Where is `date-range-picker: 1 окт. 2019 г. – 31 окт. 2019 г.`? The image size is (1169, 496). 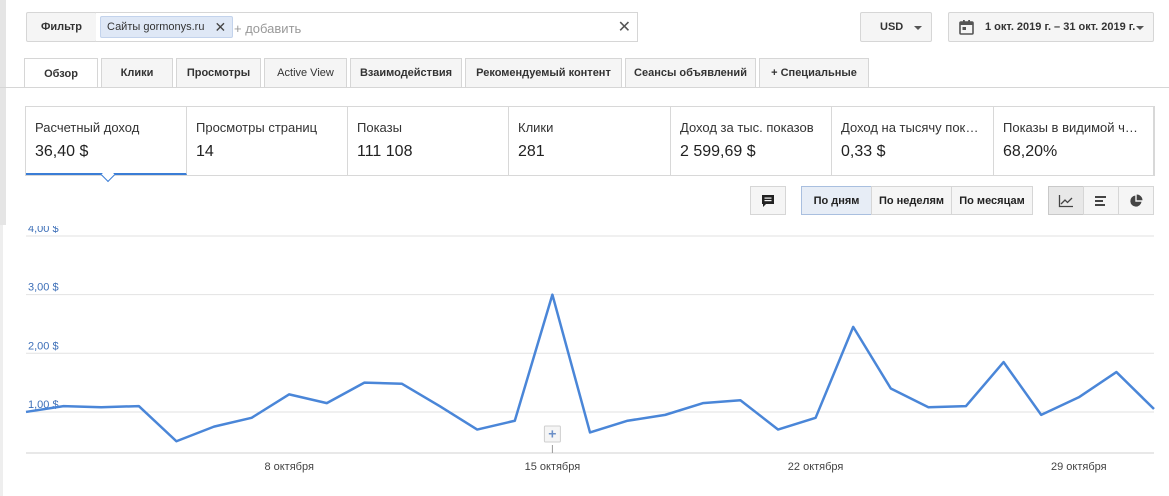 date-range-picker: 1 окт. 2019 г. – 31 окт. 2019 г. is located at coordinates (1051, 27).